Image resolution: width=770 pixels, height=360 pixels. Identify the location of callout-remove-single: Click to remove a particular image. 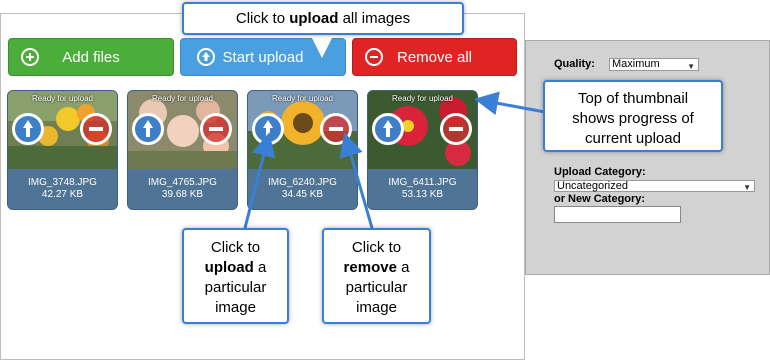
(376, 276).